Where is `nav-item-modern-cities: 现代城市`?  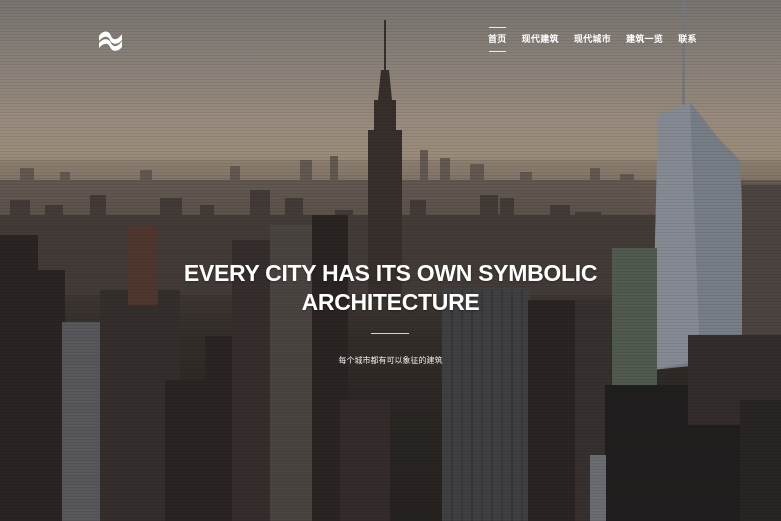 nav-item-modern-cities: 现代城市 is located at coordinates (592, 40).